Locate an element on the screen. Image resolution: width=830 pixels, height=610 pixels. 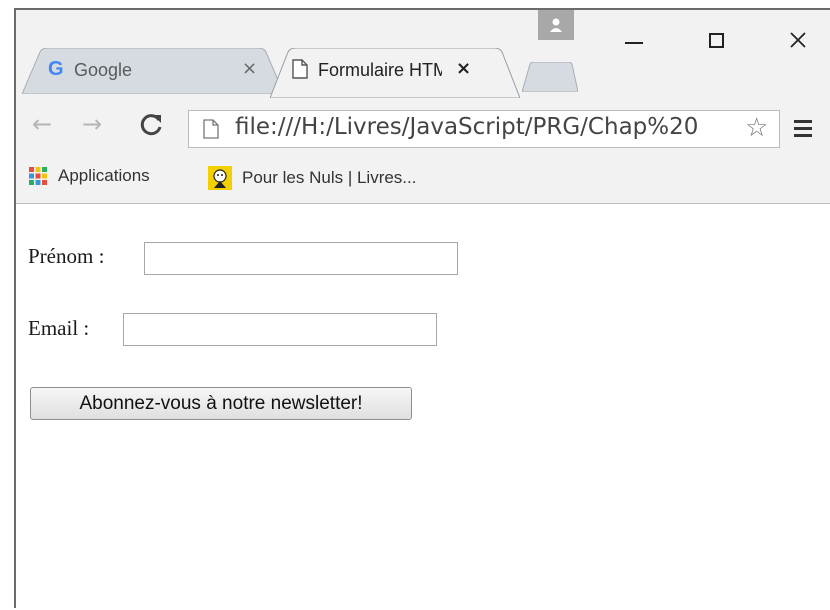
maximize-button is located at coordinates (716, 40).